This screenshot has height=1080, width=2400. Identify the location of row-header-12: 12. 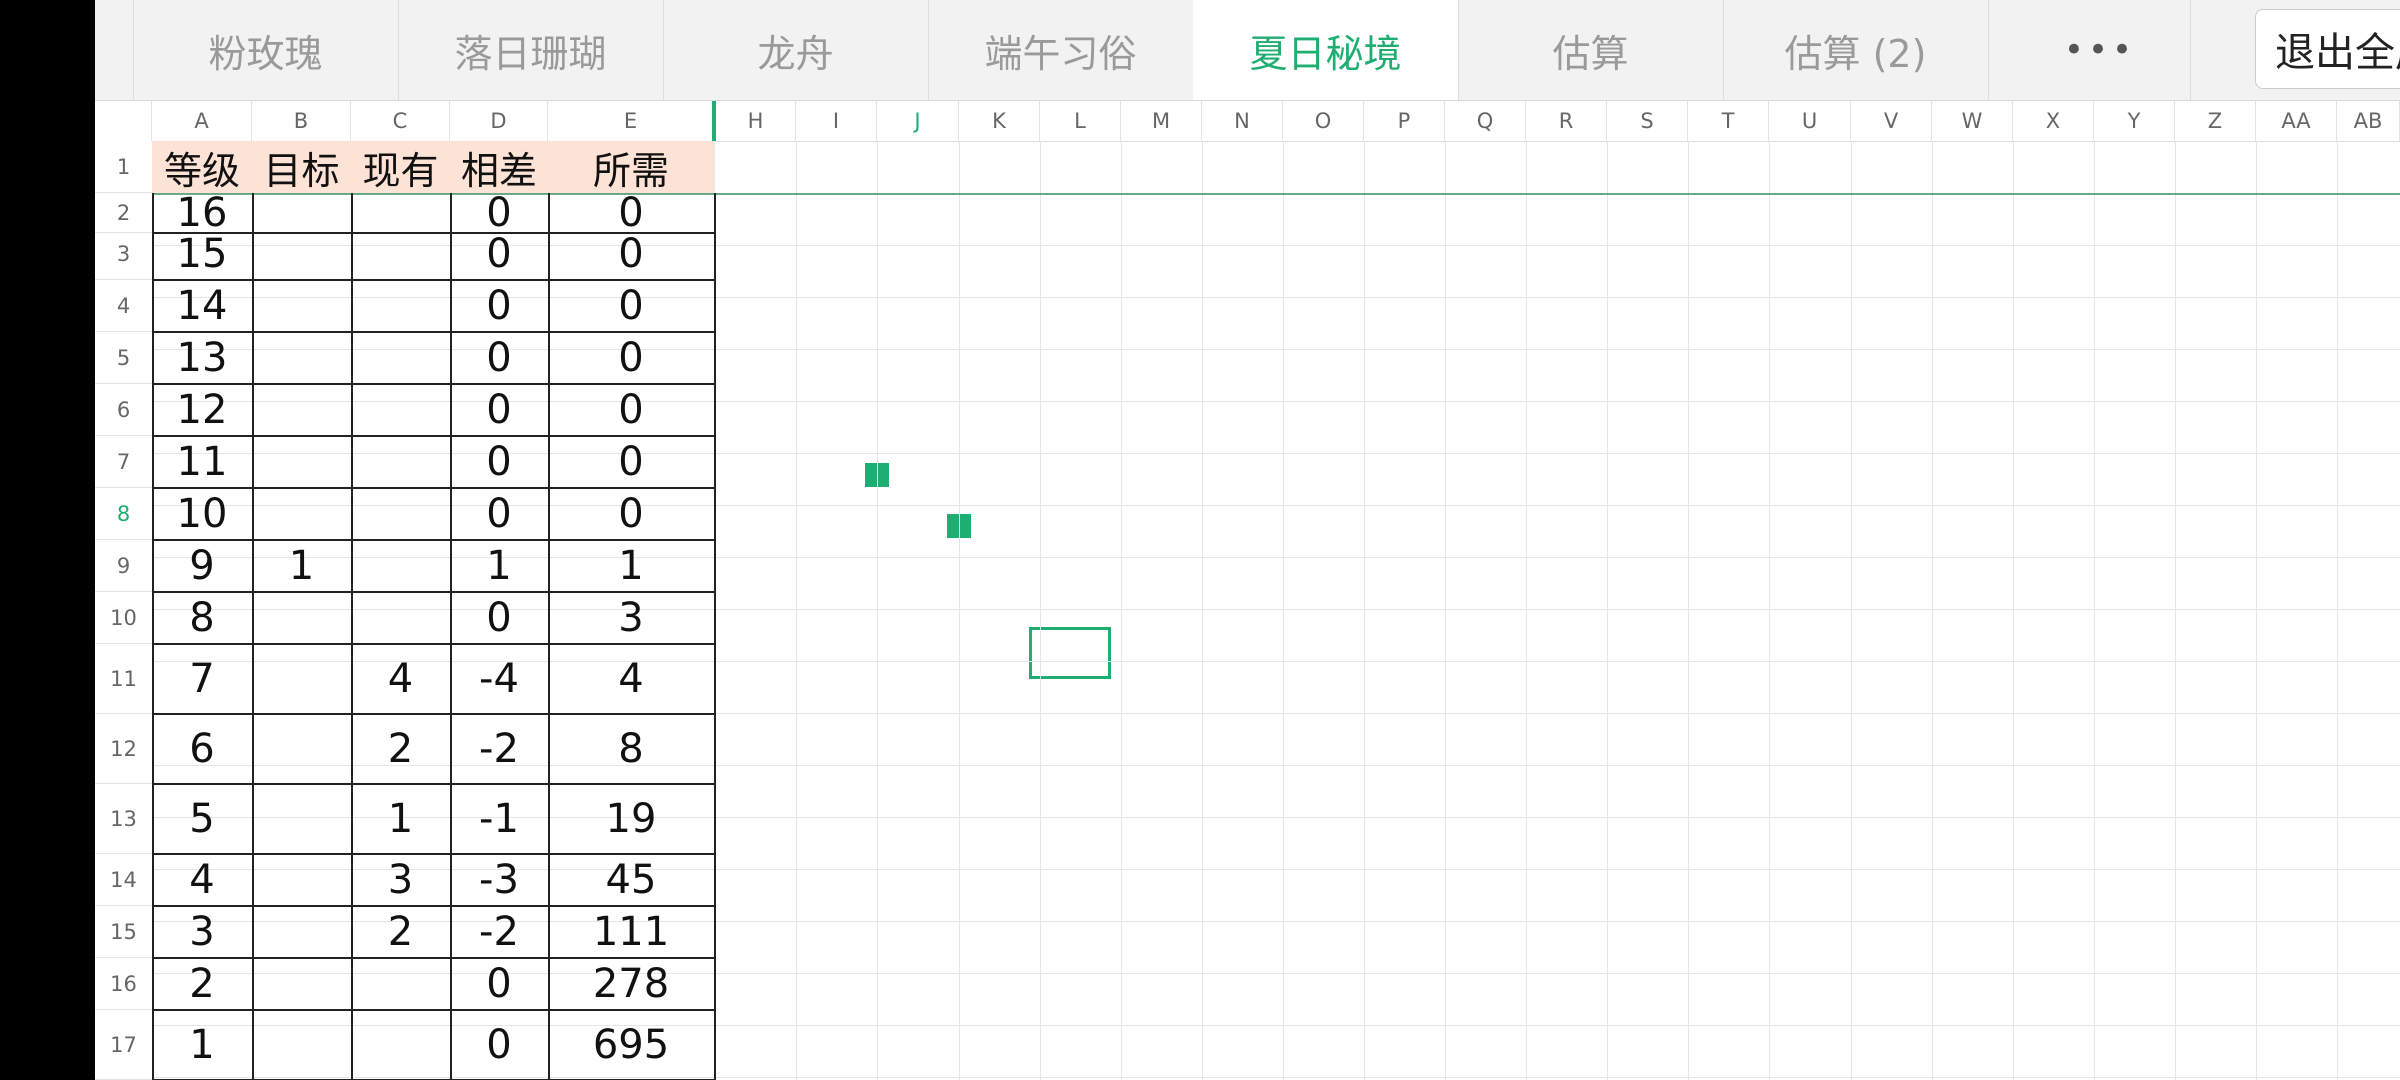
(123, 749).